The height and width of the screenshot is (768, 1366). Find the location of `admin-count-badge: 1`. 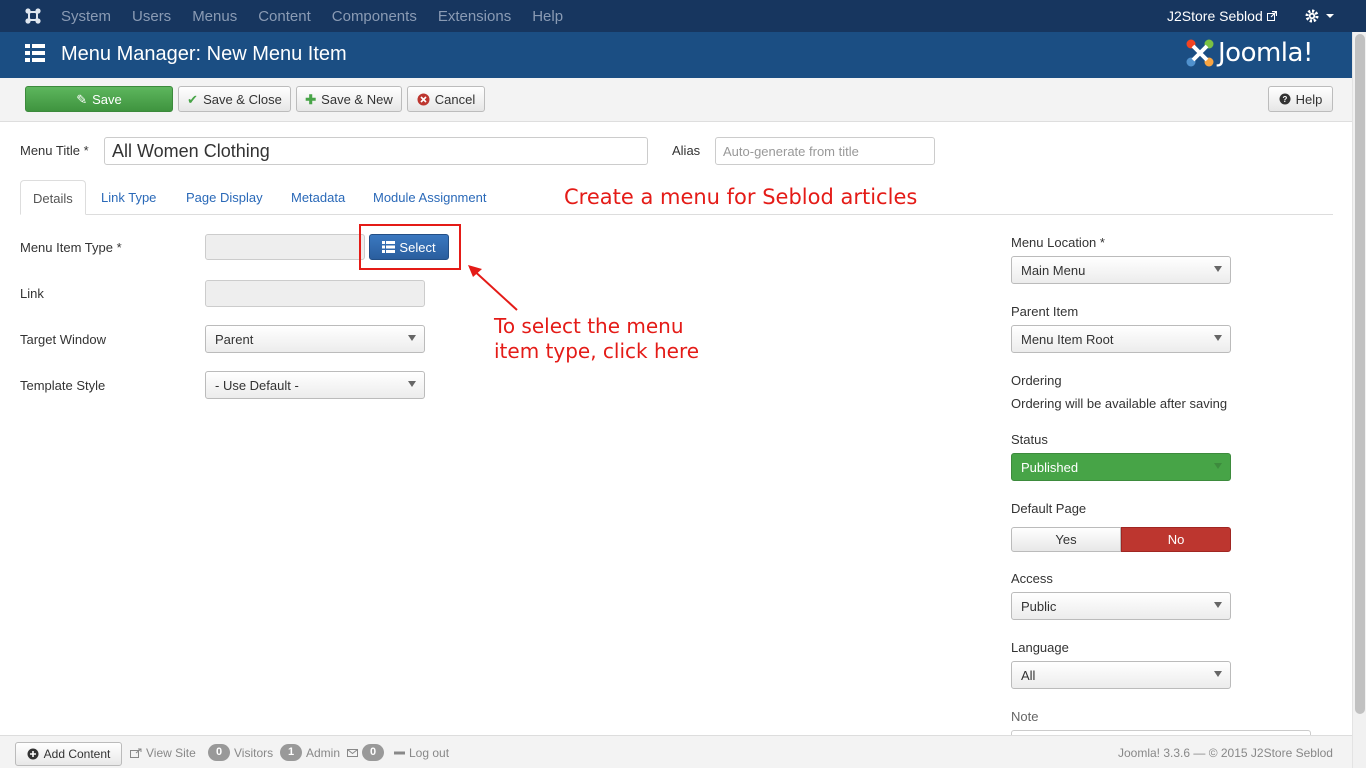

admin-count-badge: 1 is located at coordinates (291, 752).